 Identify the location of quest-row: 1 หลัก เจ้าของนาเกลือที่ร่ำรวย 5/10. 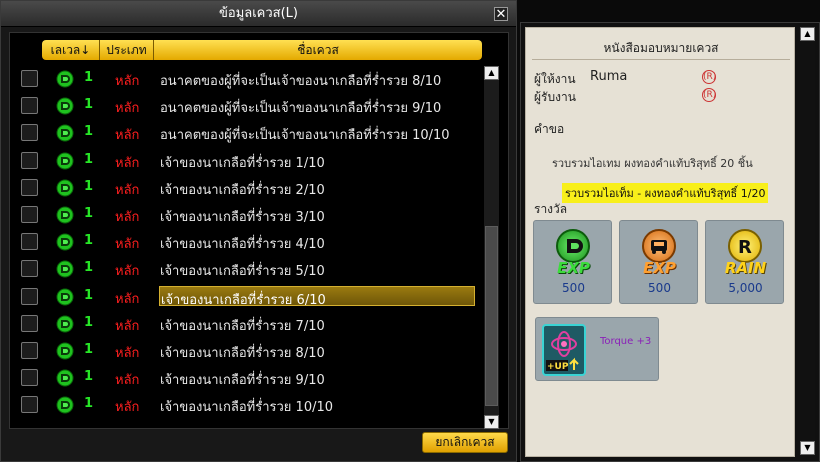
(247, 268).